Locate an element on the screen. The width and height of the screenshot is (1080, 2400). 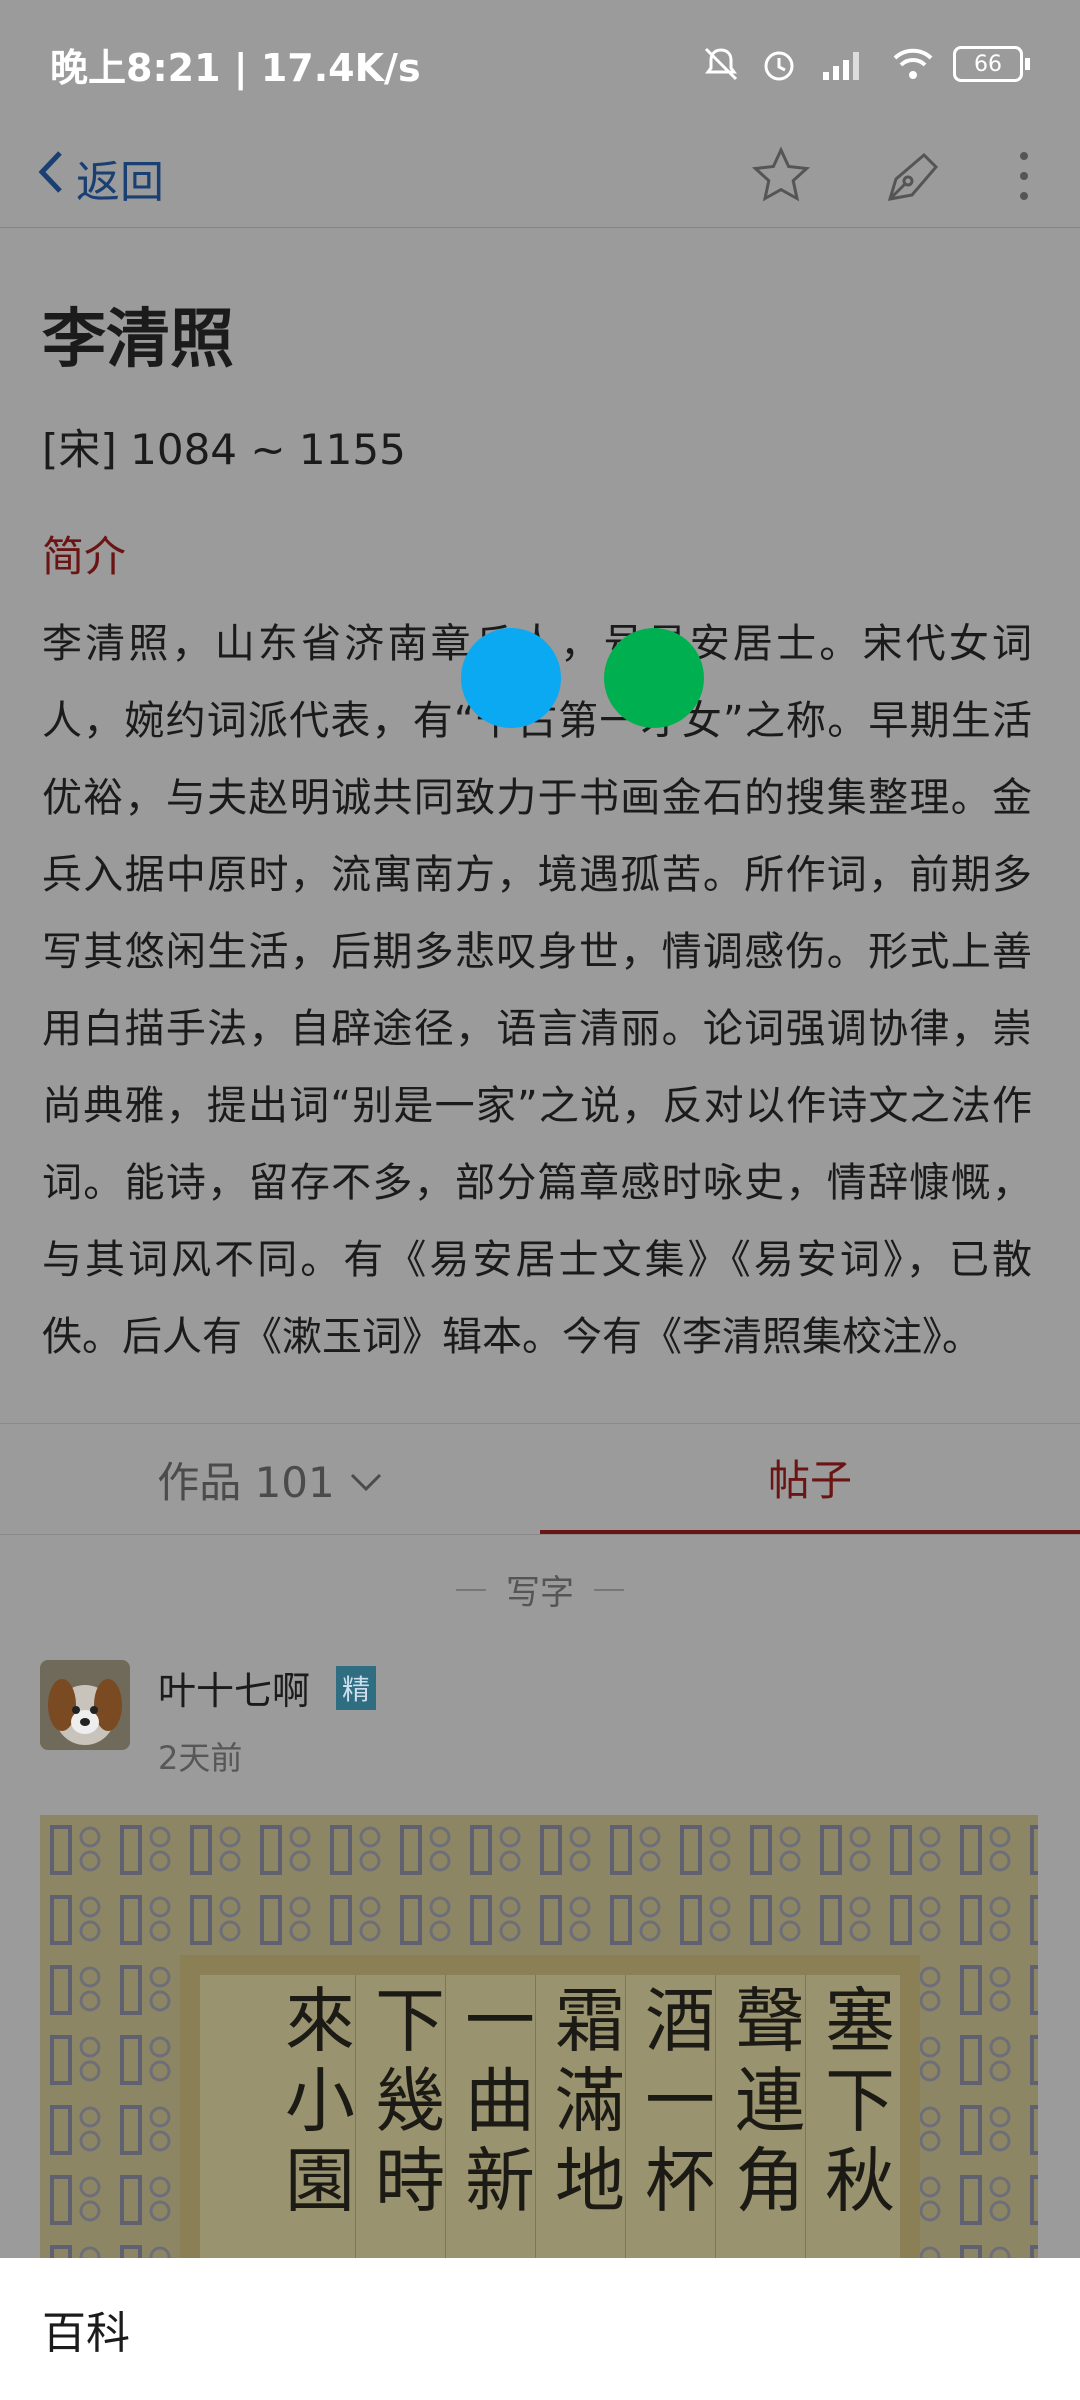
calligraphy-char: 秋 is located at coordinates (860, 2181).